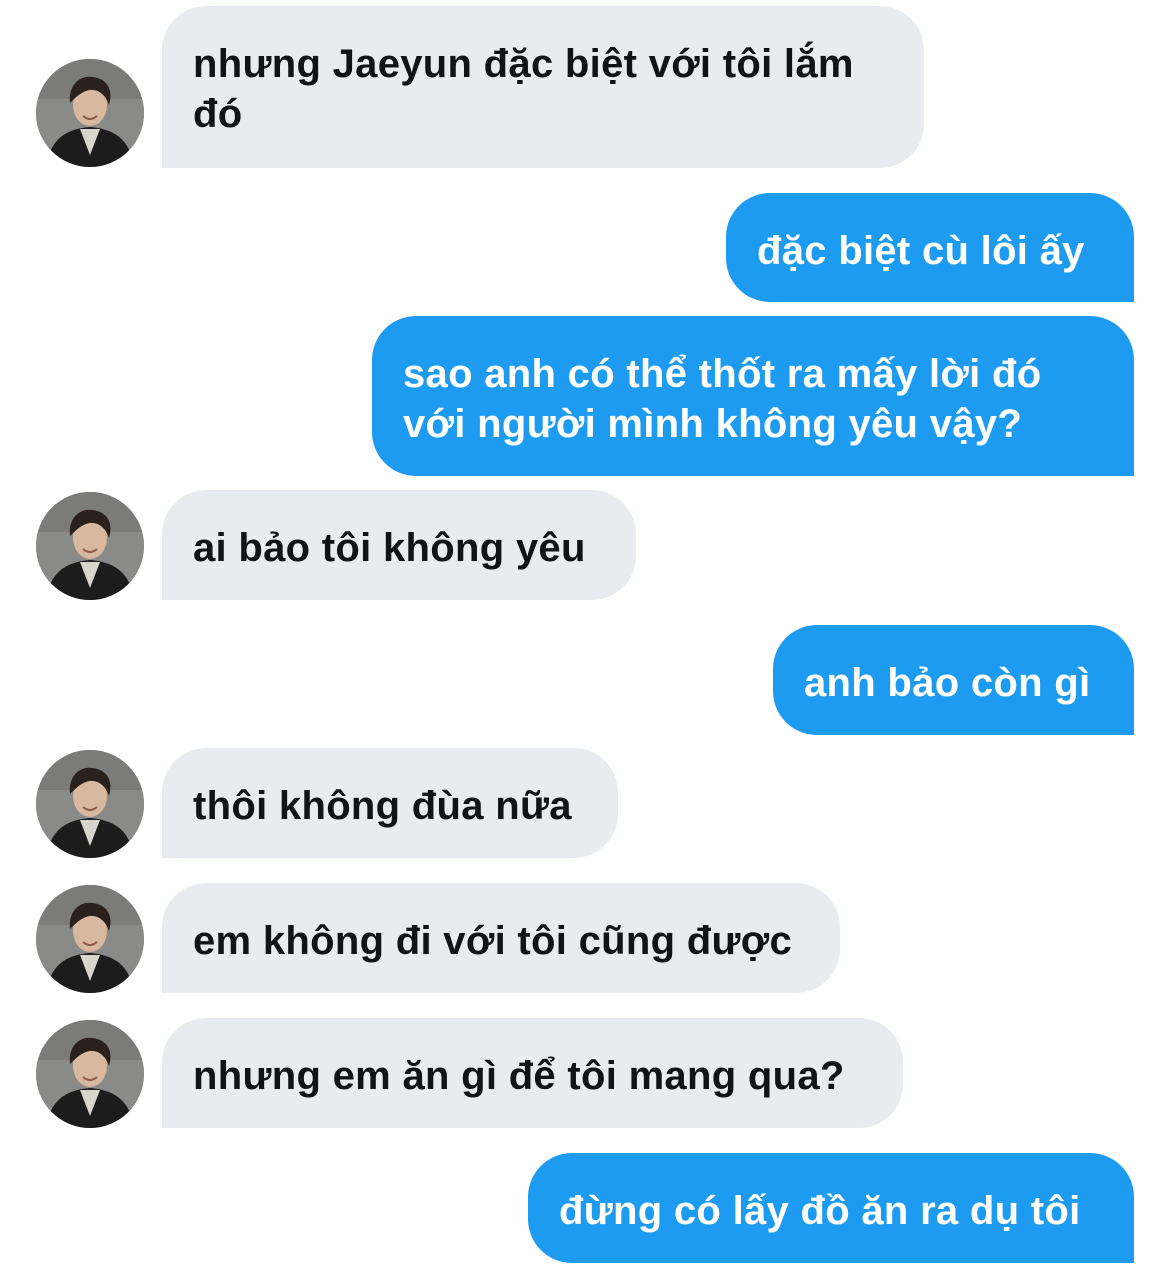  I want to click on outgoing-message-bubble: đặc biệt cù lôi ấy, so click(930, 247).